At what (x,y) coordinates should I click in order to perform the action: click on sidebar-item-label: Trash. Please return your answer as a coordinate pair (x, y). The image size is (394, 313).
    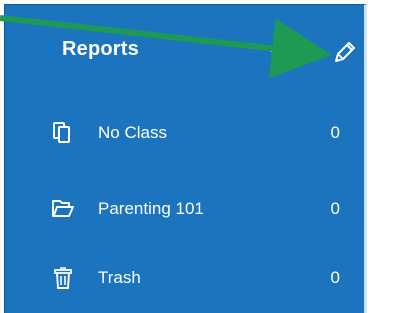
    Looking at the image, I should click on (119, 277).